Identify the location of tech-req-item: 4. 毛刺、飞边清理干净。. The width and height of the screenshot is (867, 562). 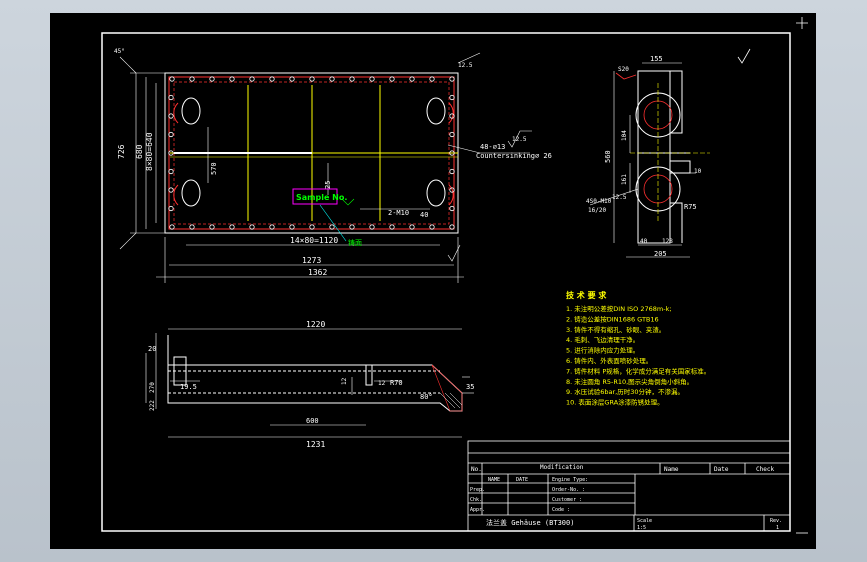
(602, 339).